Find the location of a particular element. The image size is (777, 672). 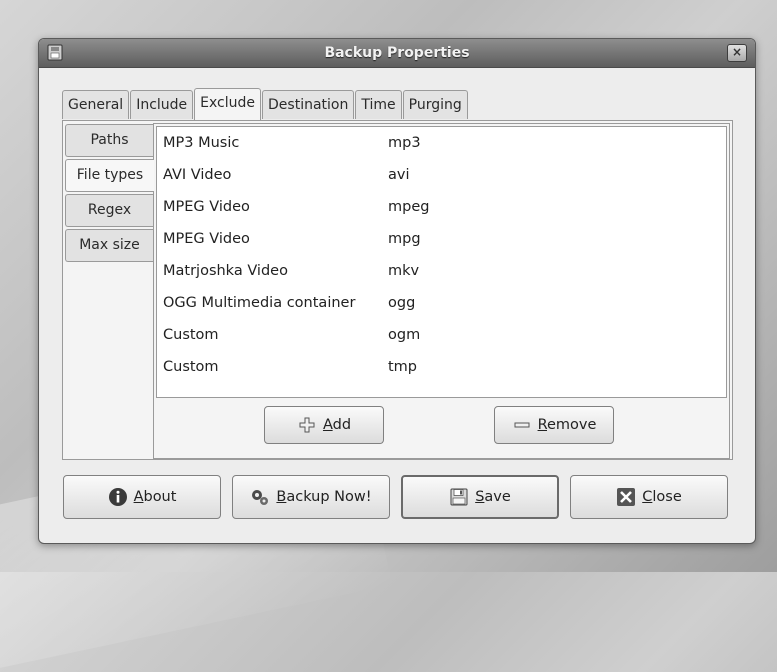

window-title: Backup Properties is located at coordinates (397, 53).